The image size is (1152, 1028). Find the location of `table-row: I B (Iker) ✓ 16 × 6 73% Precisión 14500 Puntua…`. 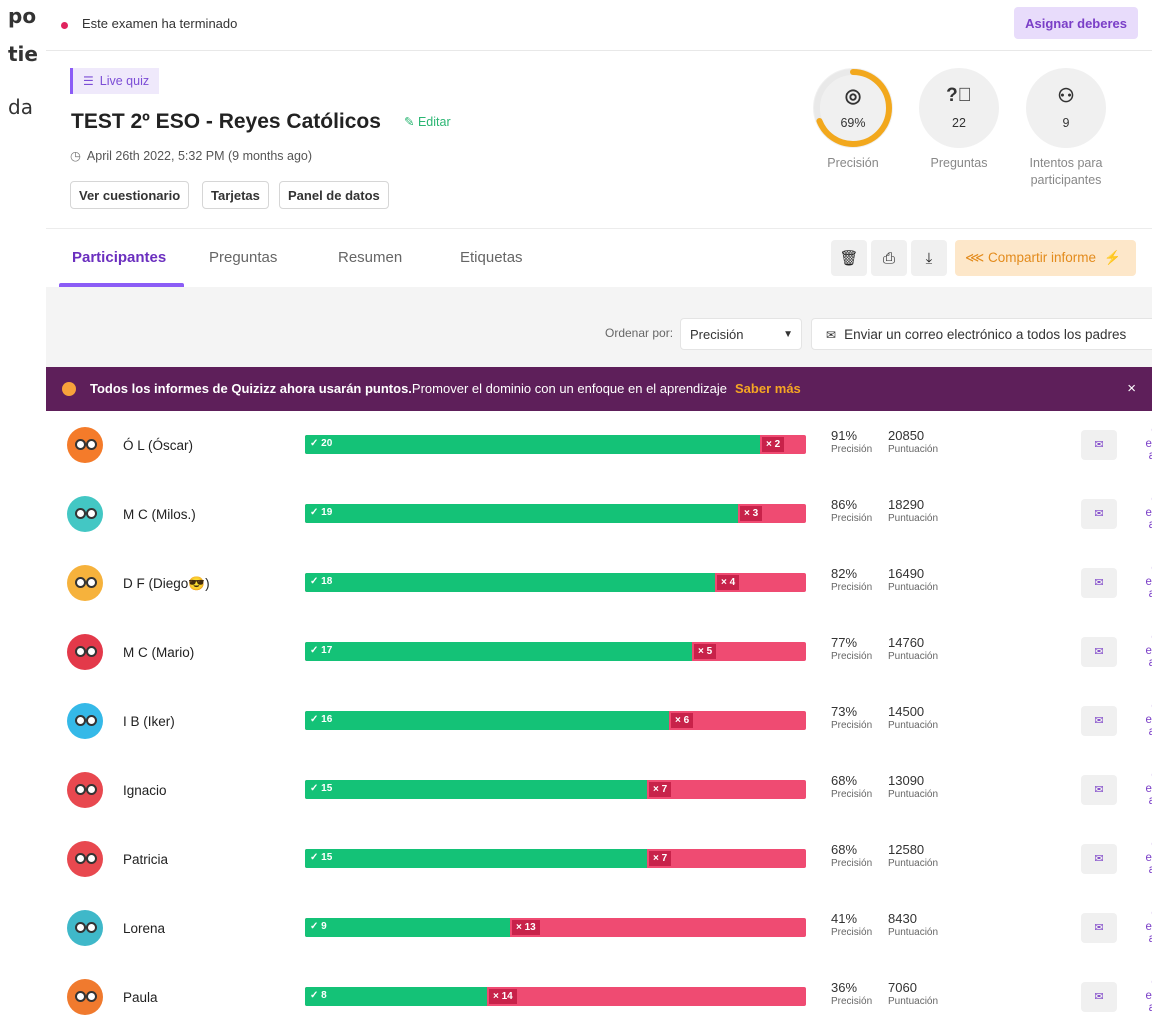

table-row: I B (Iker) ✓ 16 × 6 73% Precisión 14500 Puntua… is located at coordinates (599, 721).